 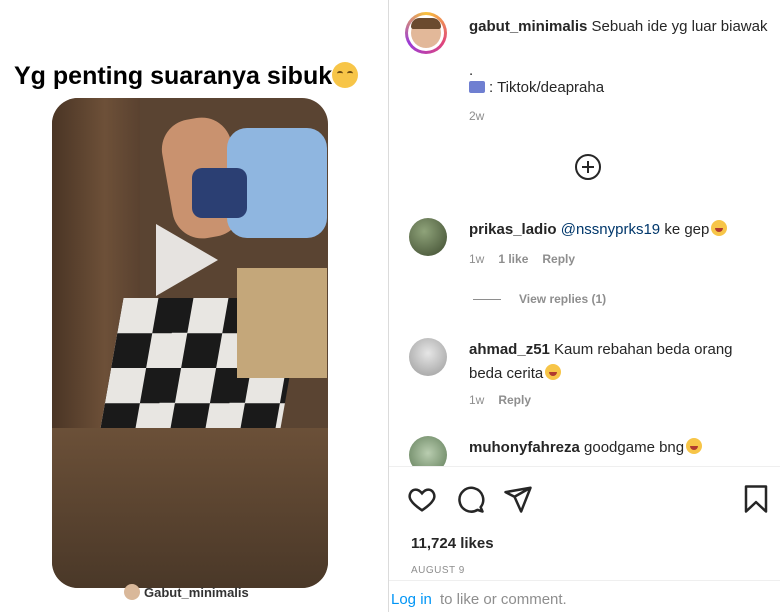 I want to click on comment-likes: 1 like, so click(x=513, y=259).